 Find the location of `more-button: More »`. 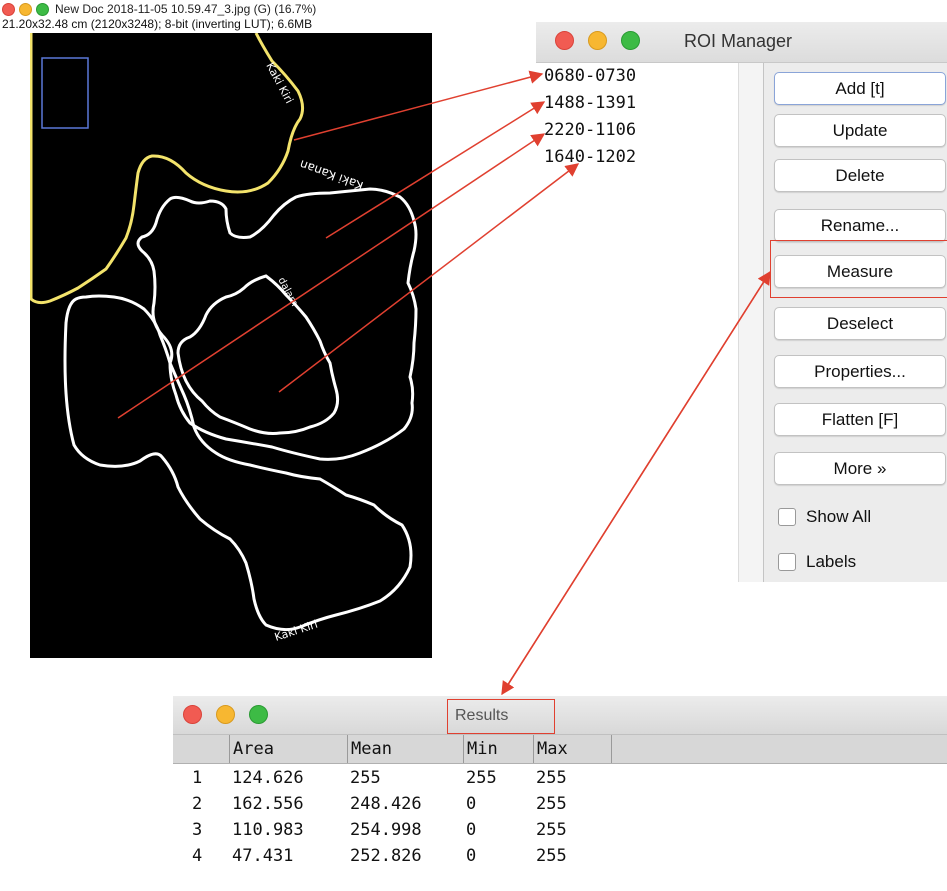

more-button: More » is located at coordinates (860, 468).